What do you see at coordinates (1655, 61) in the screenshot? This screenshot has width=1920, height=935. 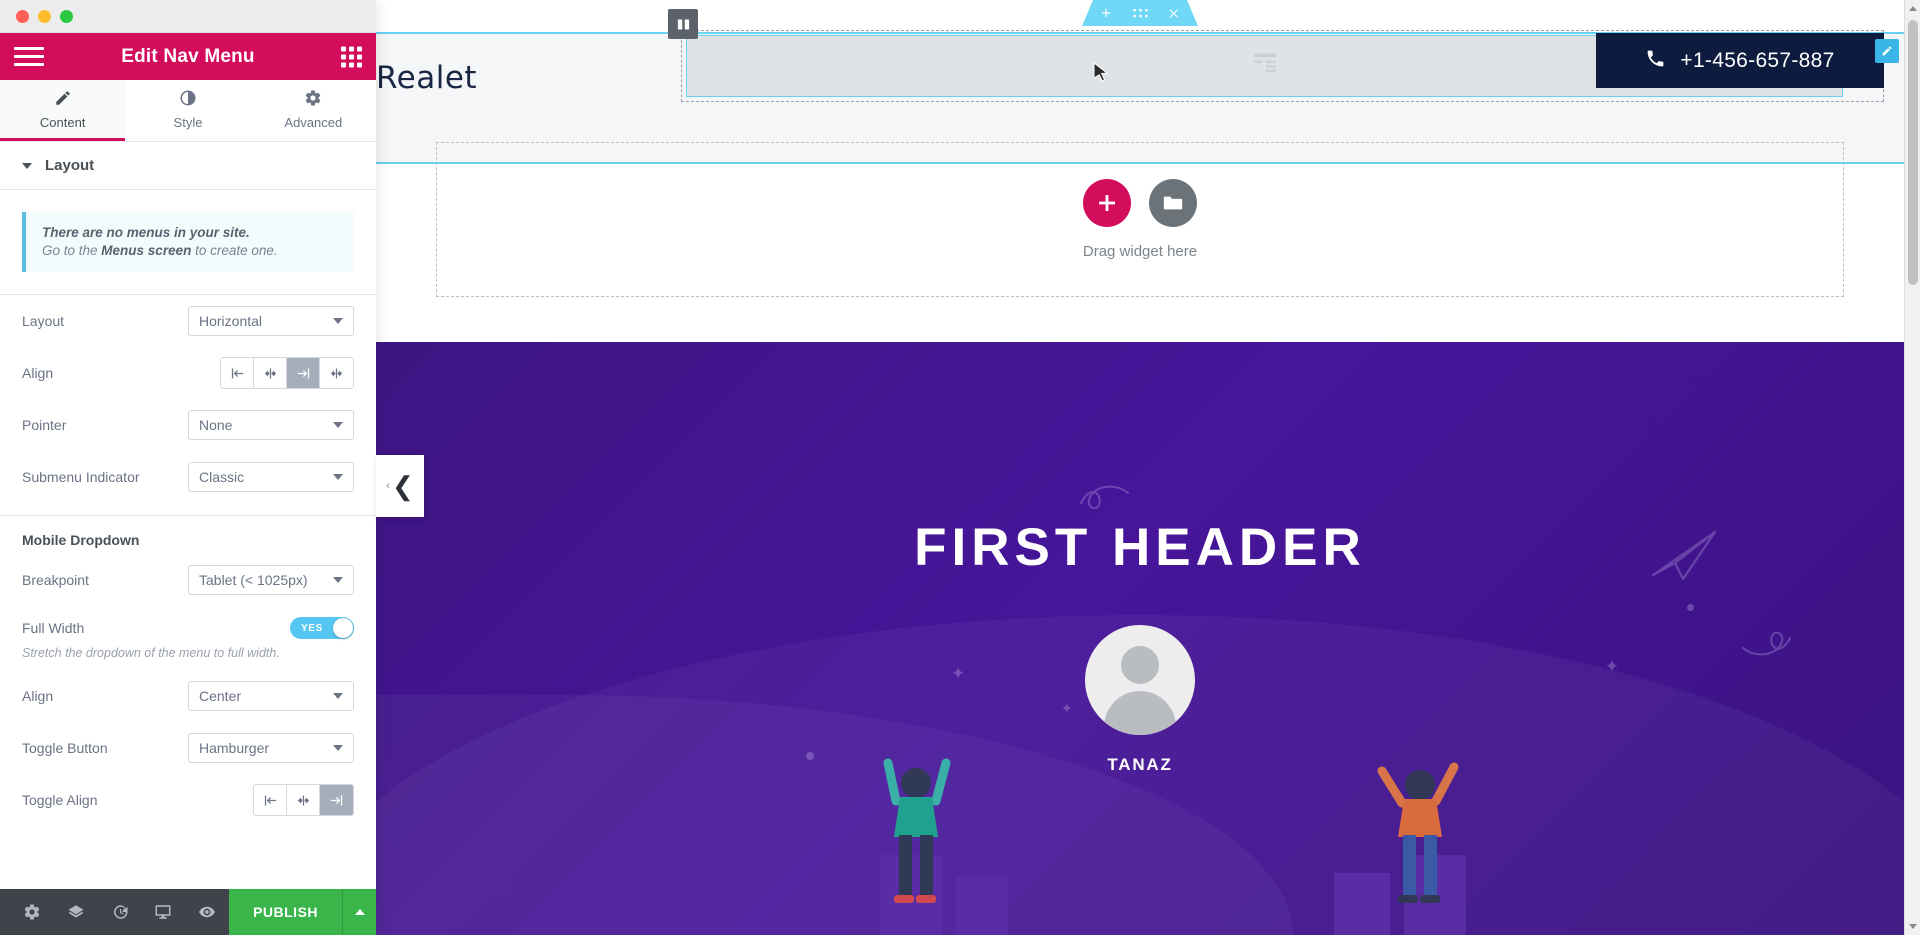 I see `phone-icon` at bounding box center [1655, 61].